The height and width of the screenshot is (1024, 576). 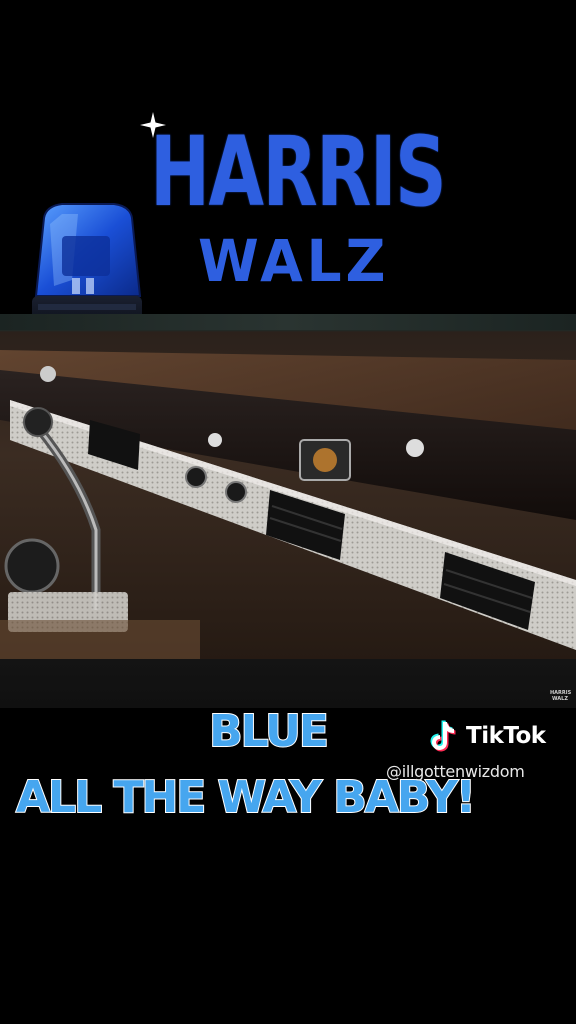 I want to click on sparkle-icon, so click(x=153, y=125).